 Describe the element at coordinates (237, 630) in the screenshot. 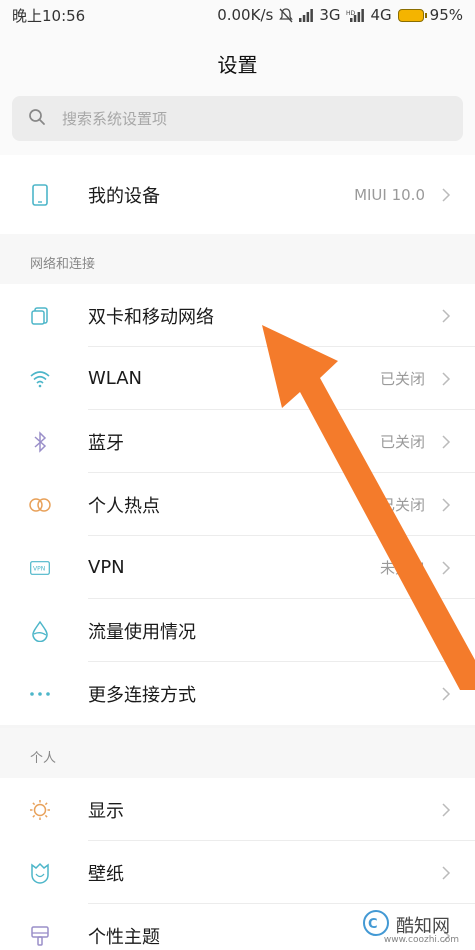

I see `row-data-usage: 流量使用情况` at that location.